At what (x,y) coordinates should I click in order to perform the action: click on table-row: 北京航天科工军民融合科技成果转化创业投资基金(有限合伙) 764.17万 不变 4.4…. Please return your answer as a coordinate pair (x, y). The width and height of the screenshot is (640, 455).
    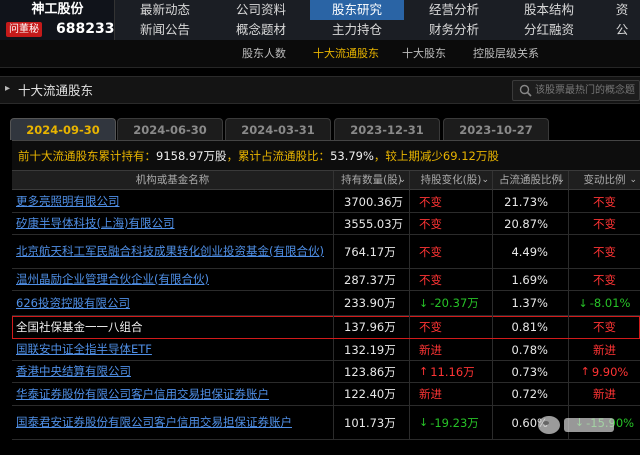
    Looking at the image, I should click on (326, 252).